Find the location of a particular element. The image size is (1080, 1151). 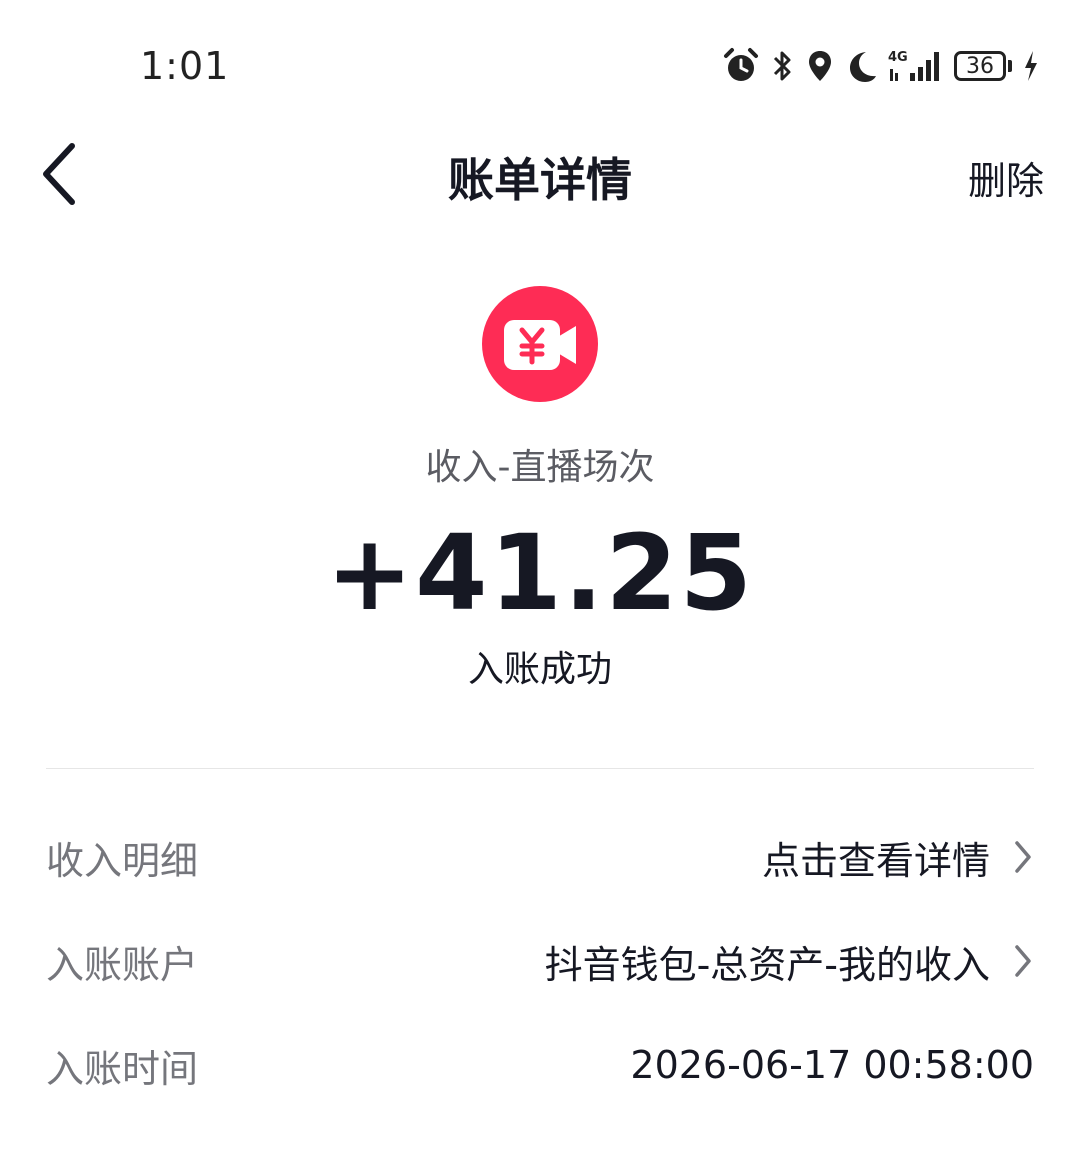

row-value: 点击查看详情 is located at coordinates (898, 857).